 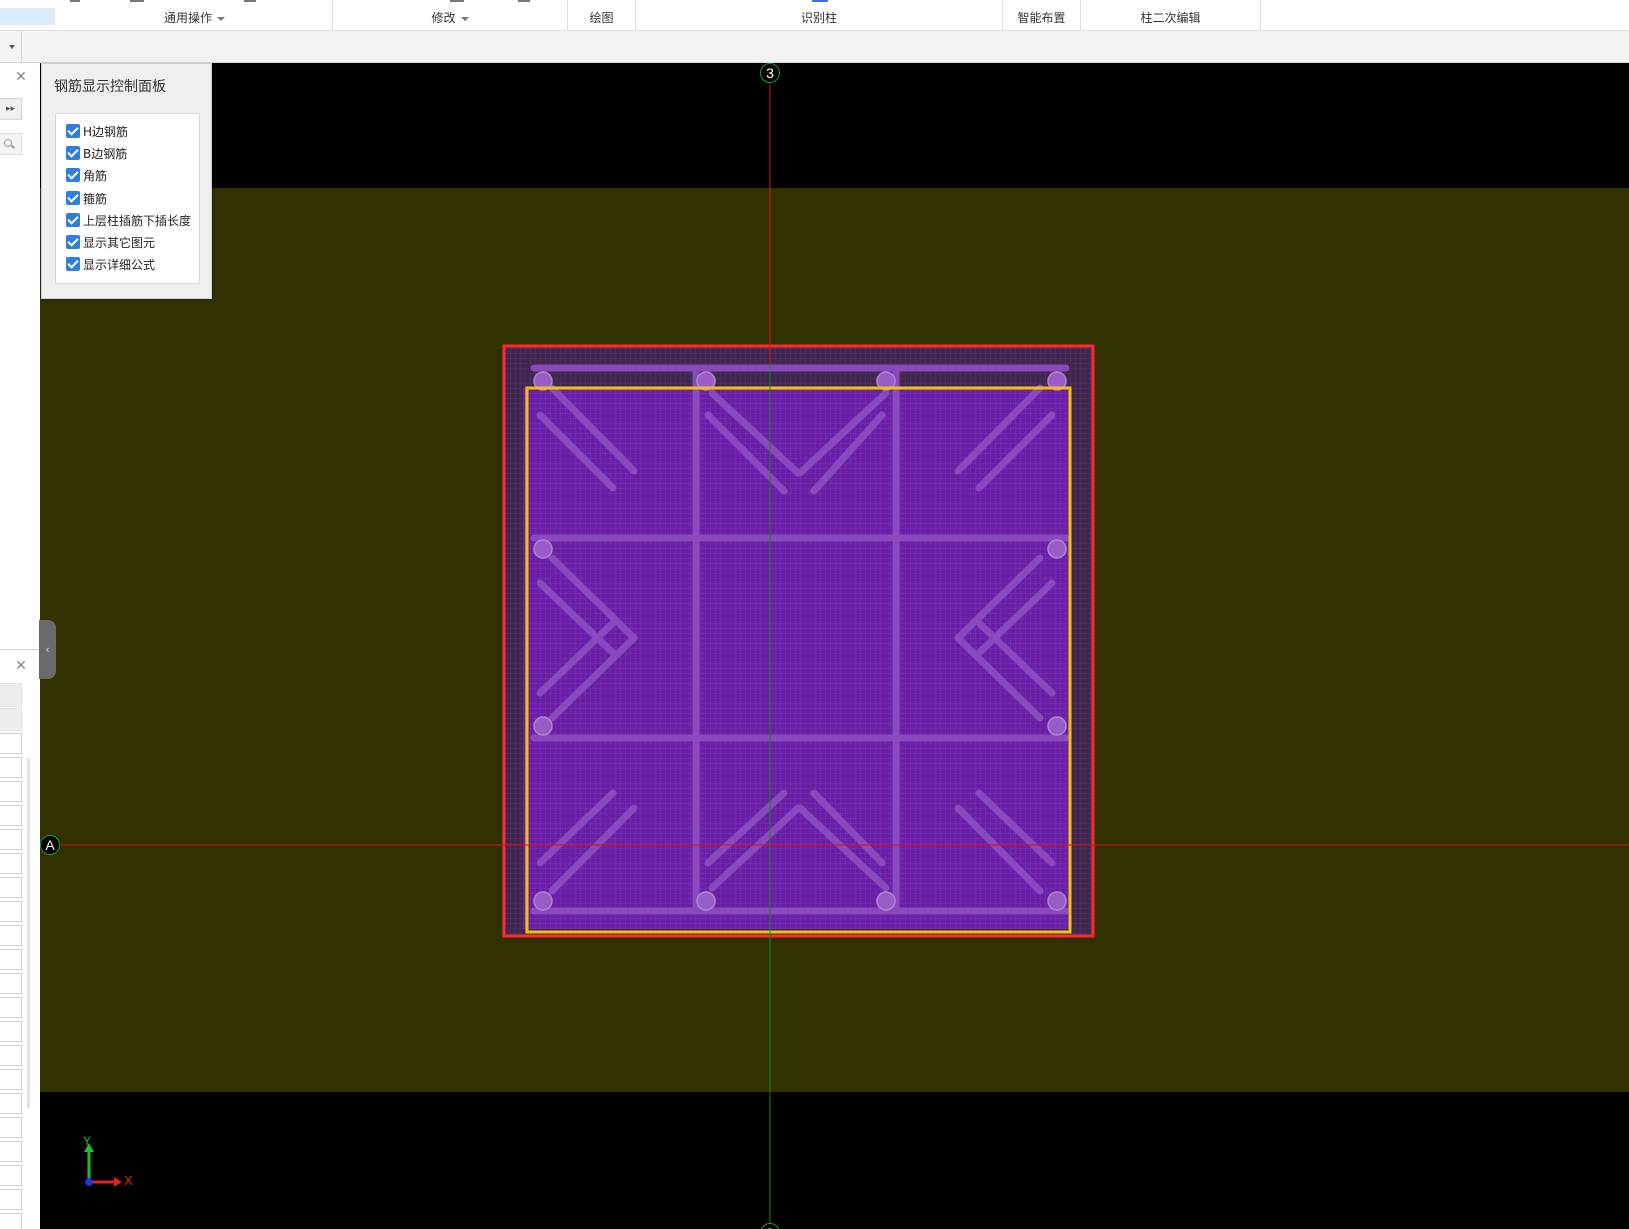 What do you see at coordinates (1041, 18) in the screenshot?
I see `ribbon-group-label: 智能布置` at bounding box center [1041, 18].